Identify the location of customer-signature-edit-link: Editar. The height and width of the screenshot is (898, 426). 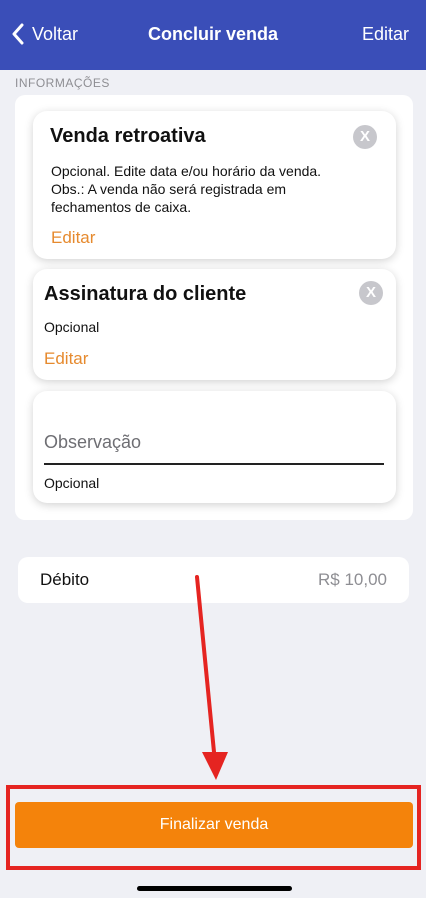
(66, 359).